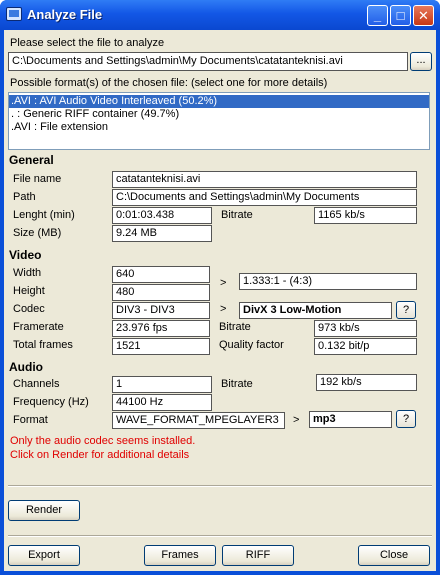 This screenshot has height=575, width=440. What do you see at coordinates (162, 402) in the screenshot?
I see `frequency-value: 44100 Hz` at bounding box center [162, 402].